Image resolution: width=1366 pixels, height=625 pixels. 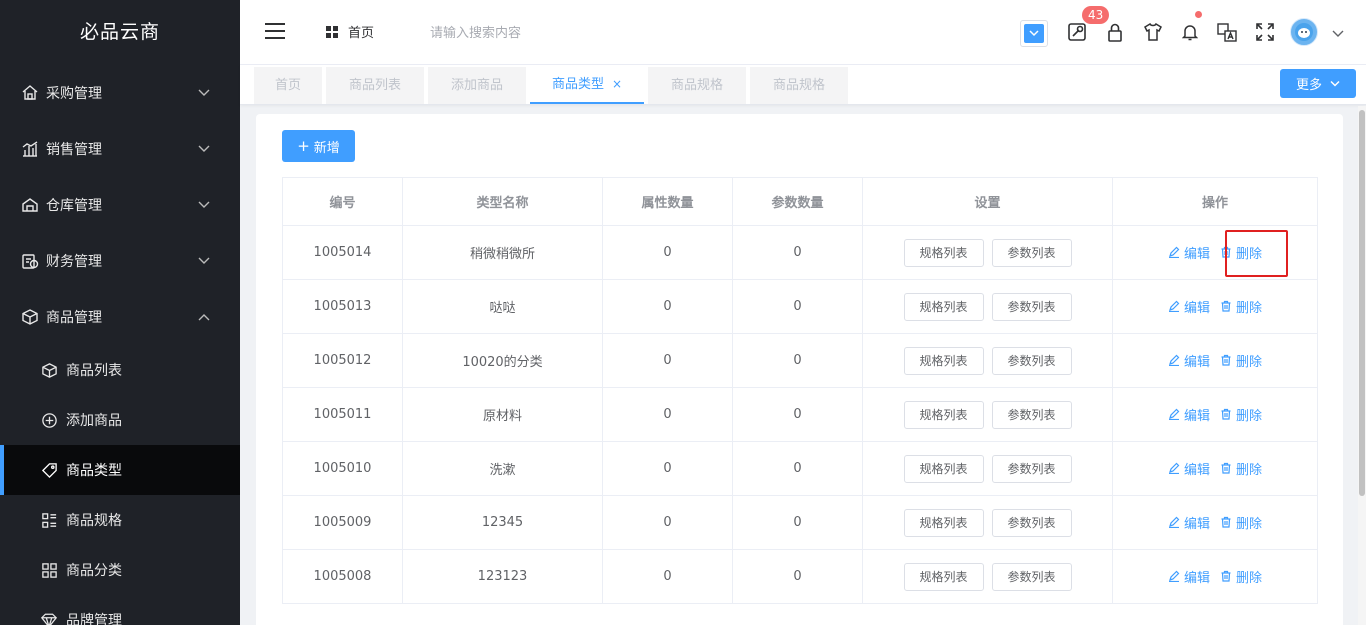 What do you see at coordinates (1115, 32) in the screenshot?
I see `lock-icon` at bounding box center [1115, 32].